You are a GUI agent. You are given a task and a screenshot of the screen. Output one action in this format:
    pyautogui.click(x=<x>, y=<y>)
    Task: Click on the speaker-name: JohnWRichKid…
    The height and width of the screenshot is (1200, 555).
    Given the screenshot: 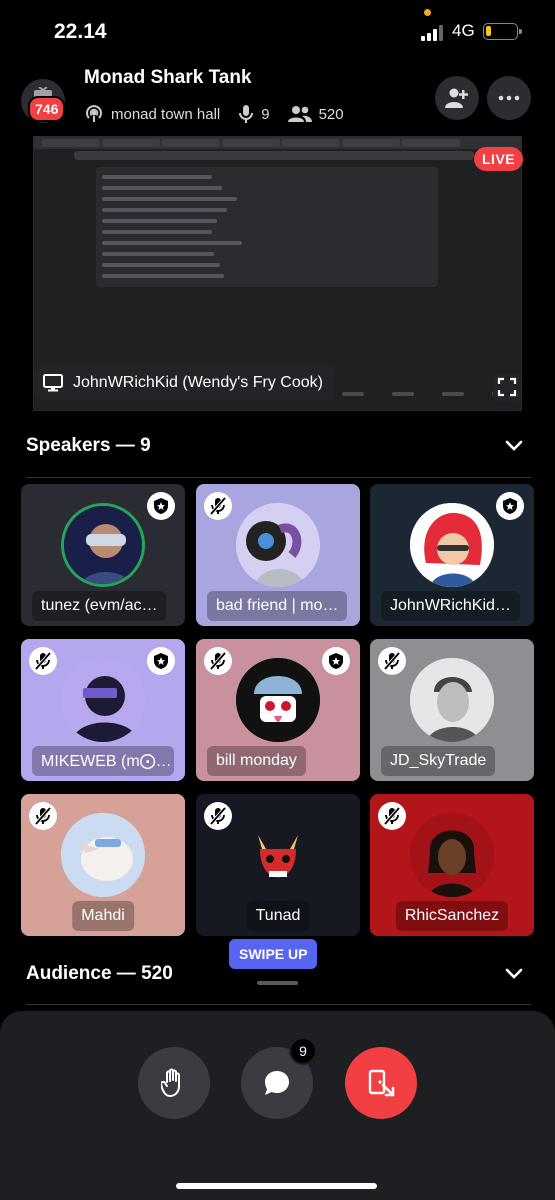 What is the action you would take?
    pyautogui.click(x=450, y=606)
    